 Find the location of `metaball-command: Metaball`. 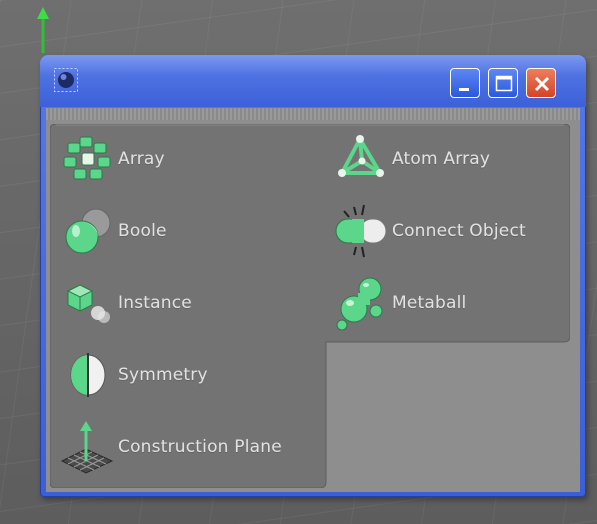

metaball-command: Metaball is located at coordinates (451, 303).